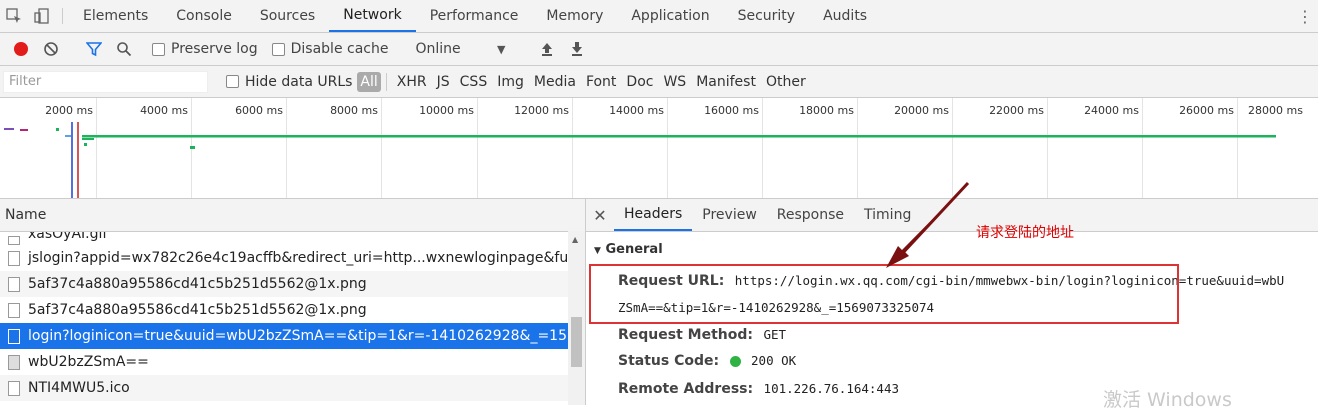  I want to click on file-icon, so click(14, 240).